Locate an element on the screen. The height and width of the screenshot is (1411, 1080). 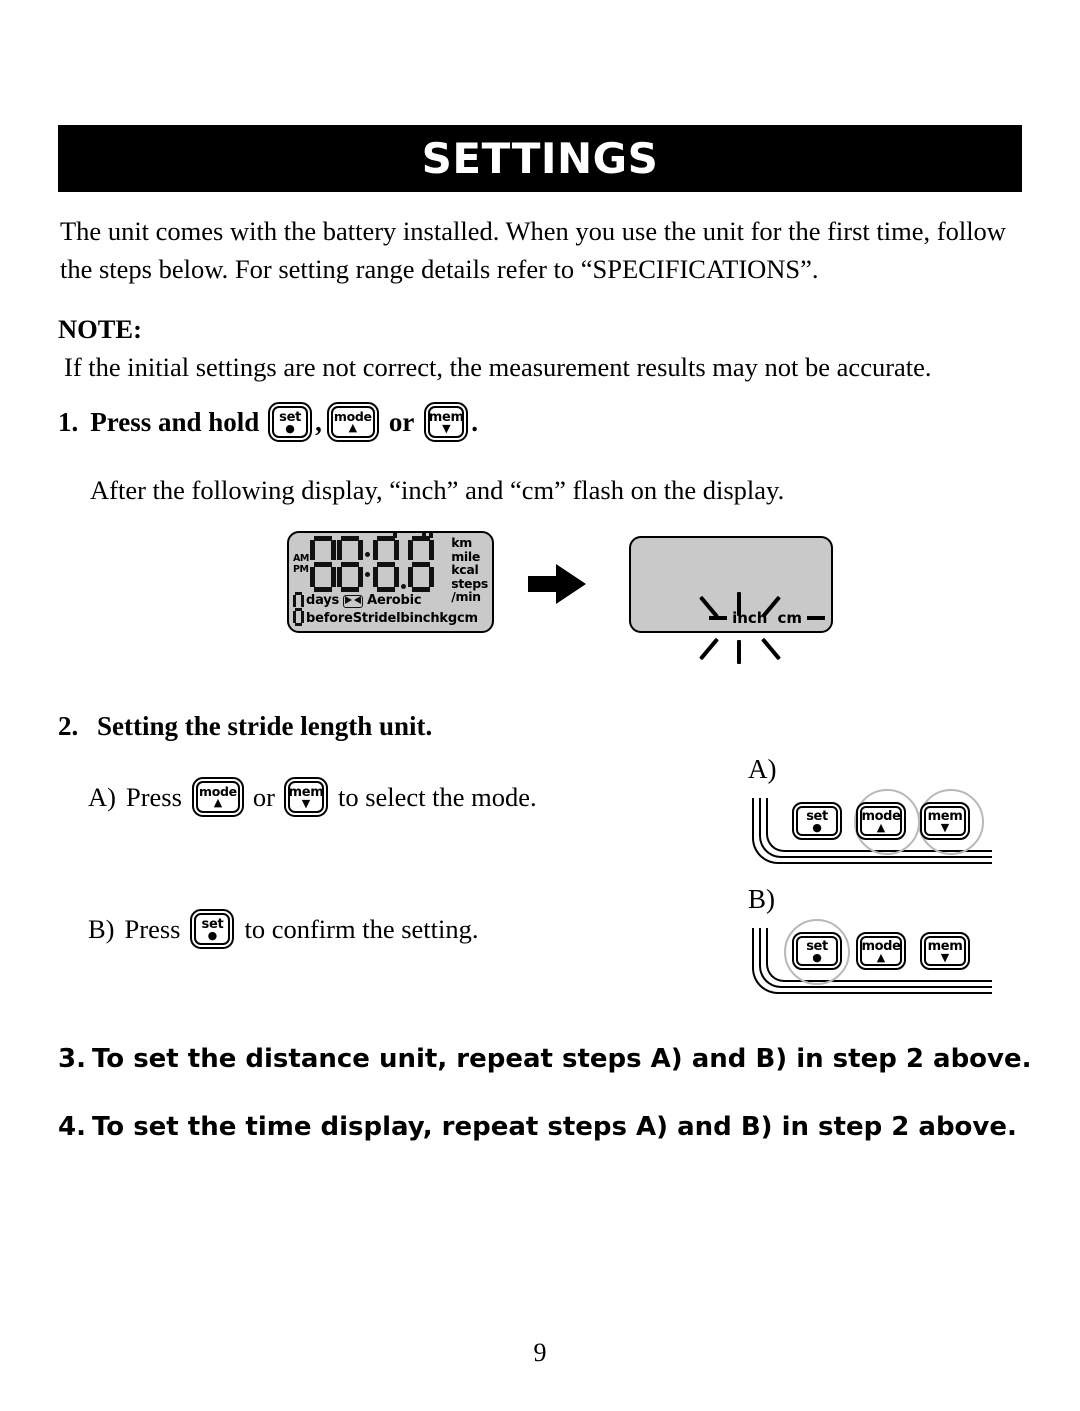
note-label: NOTE: is located at coordinates (100, 329).